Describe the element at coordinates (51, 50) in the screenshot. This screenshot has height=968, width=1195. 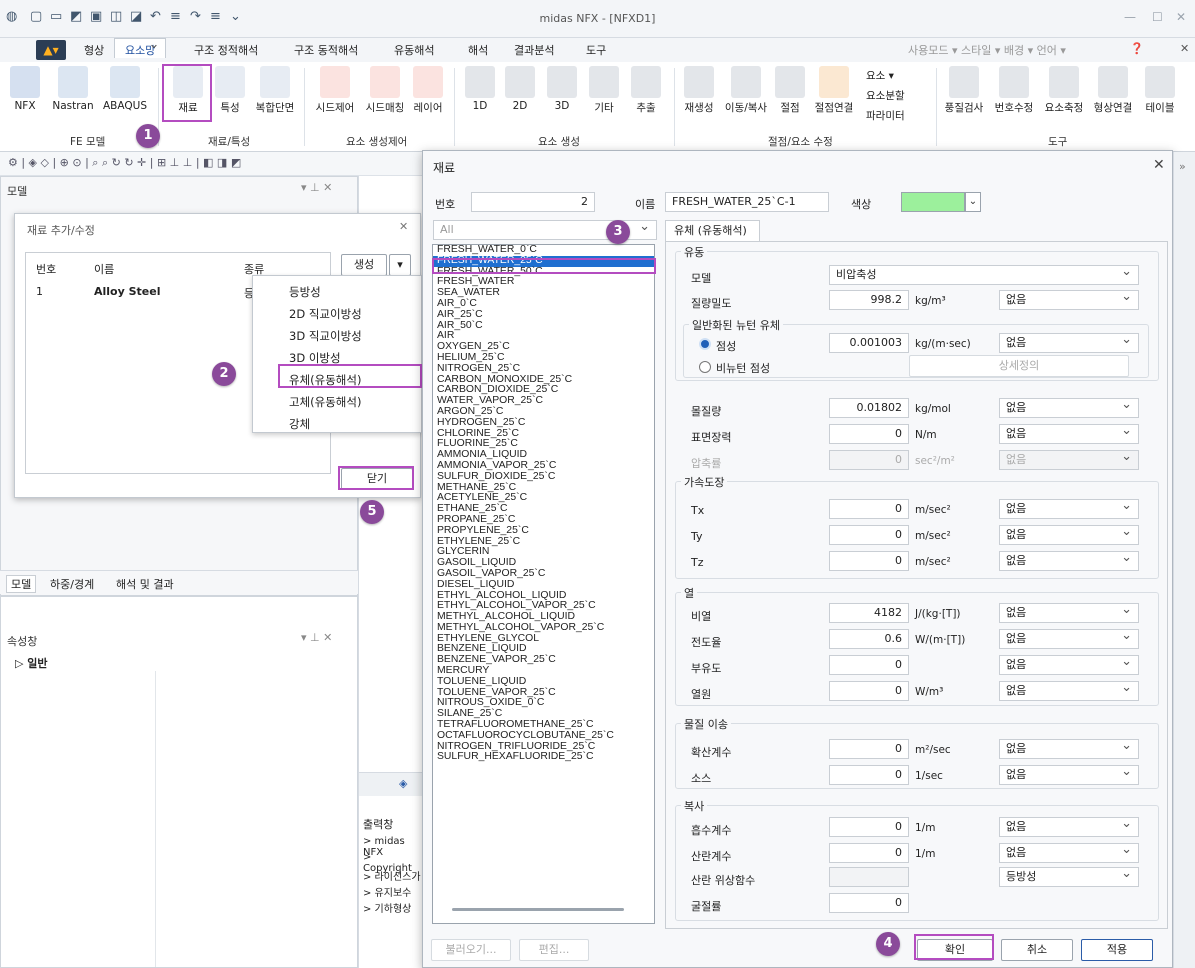
I see `app-menu-icon: ▲▾` at that location.